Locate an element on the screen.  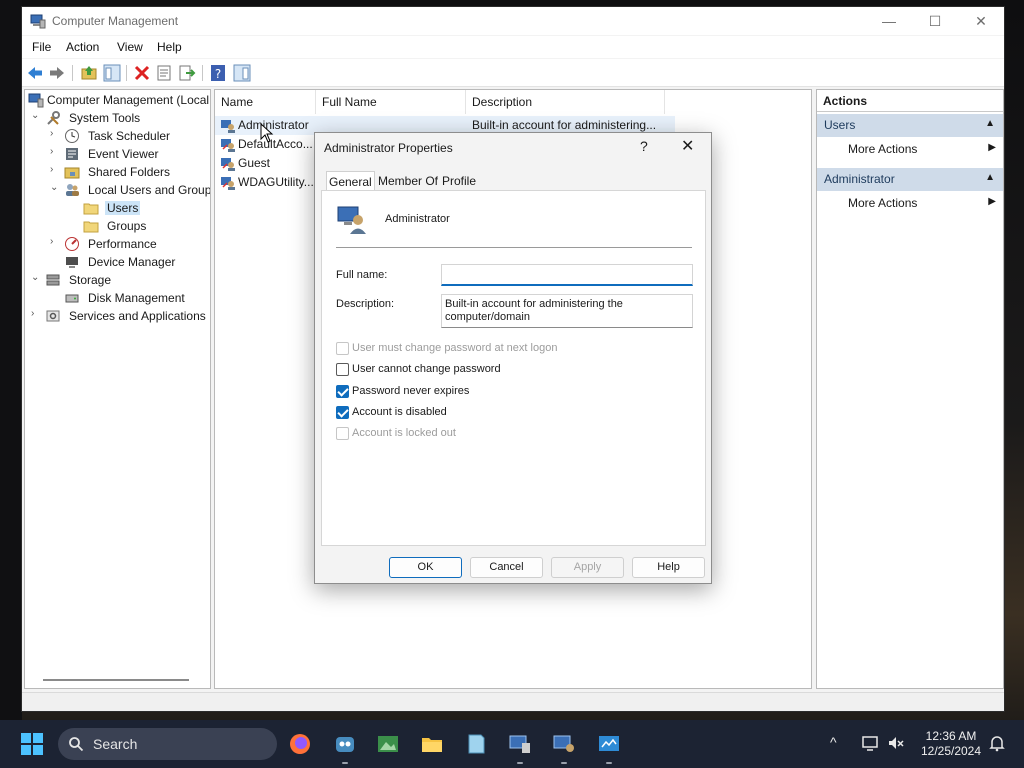
desktop-background is located at coordinates (11, 360).